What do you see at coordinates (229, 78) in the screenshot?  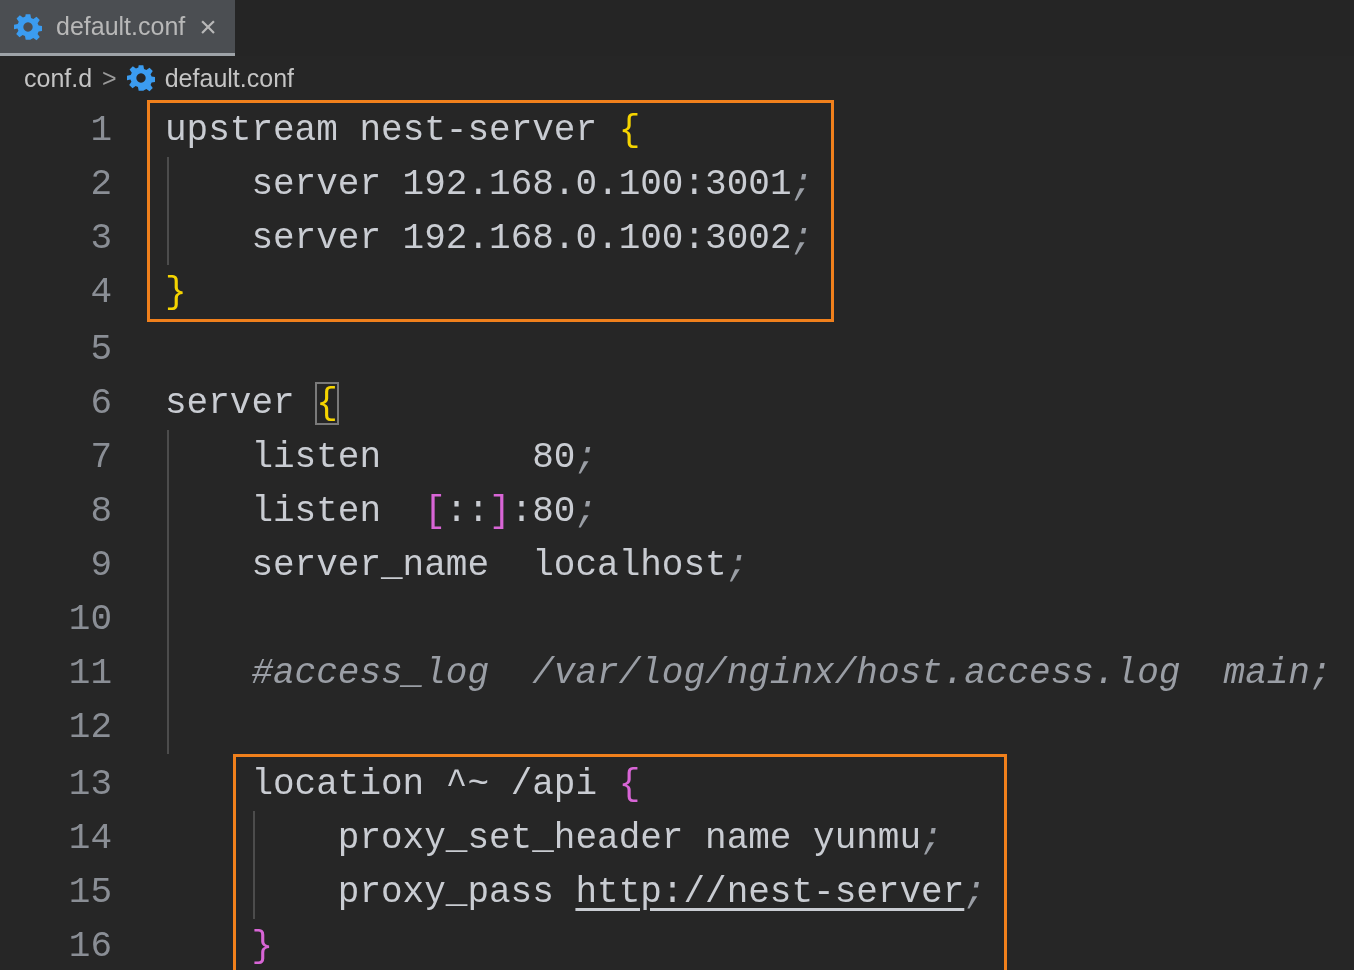 I see `breadcrumb: default.conf` at bounding box center [229, 78].